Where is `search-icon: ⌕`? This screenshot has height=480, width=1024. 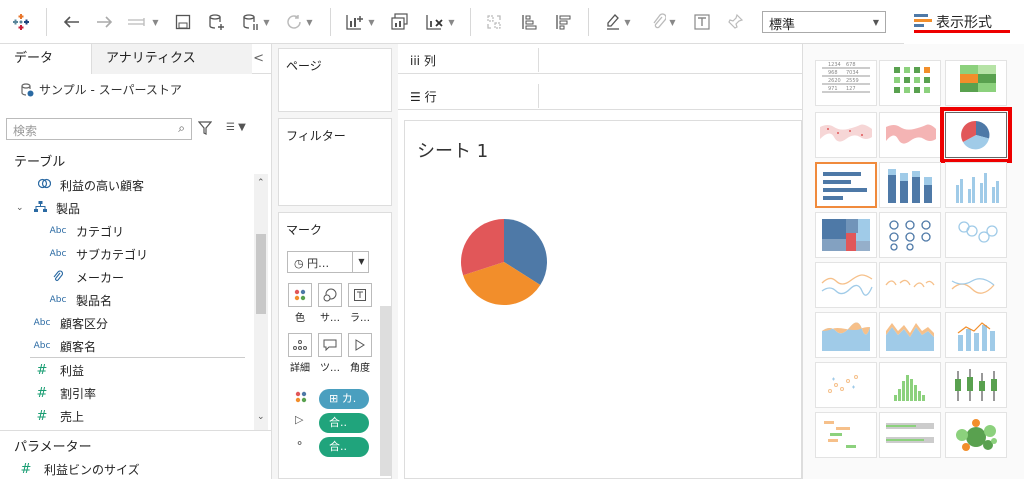
search-icon: ⌕ is located at coordinates (181, 128).